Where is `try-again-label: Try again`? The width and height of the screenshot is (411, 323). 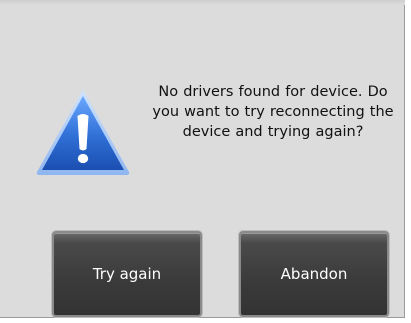
try-again-label: Try again is located at coordinates (127, 274).